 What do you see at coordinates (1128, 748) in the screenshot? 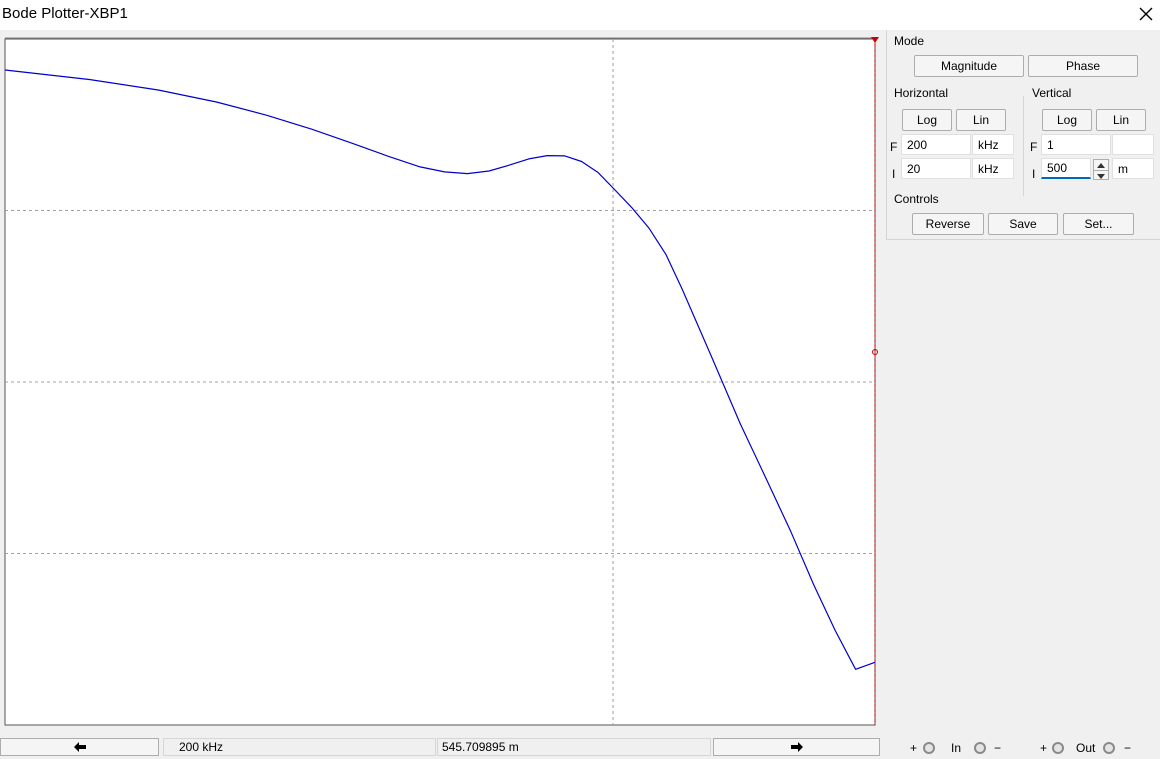
I see `out-minus-label: −` at bounding box center [1128, 748].